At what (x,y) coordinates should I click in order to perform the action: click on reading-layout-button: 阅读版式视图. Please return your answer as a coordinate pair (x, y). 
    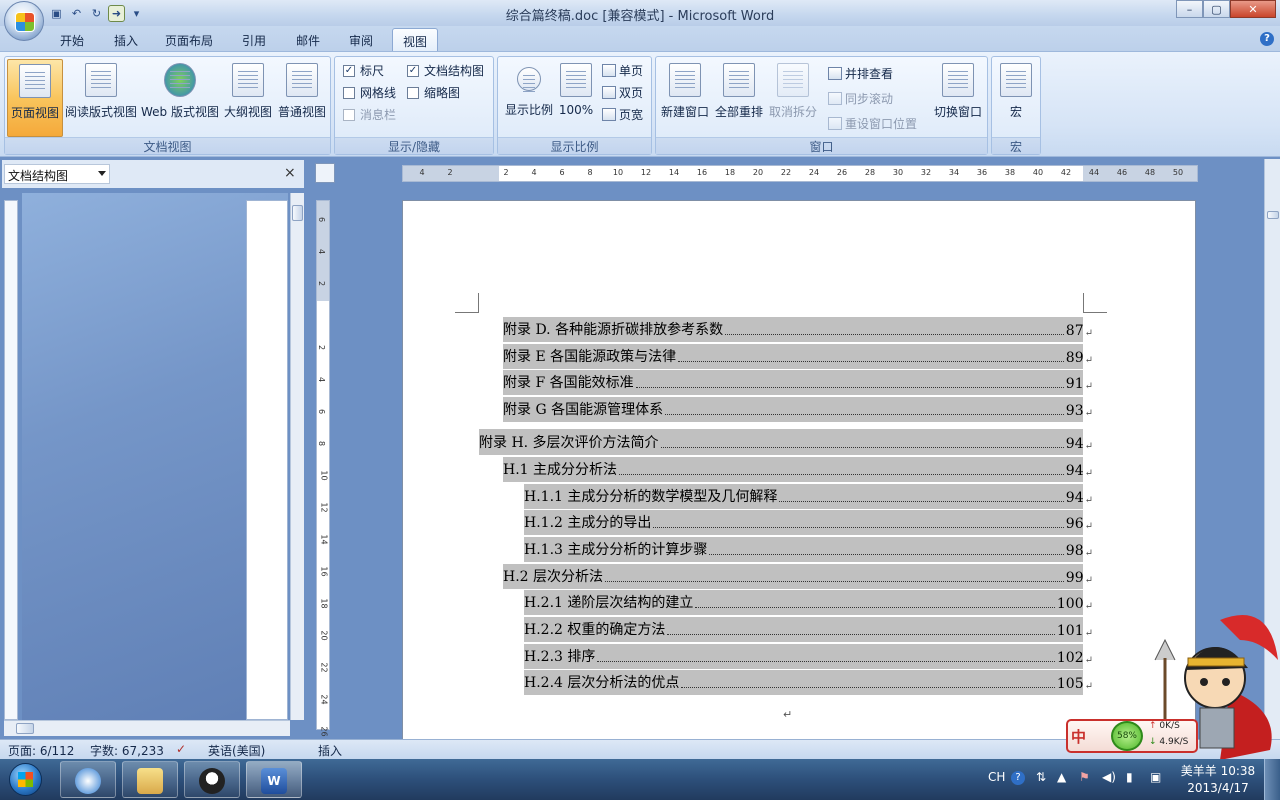
    Looking at the image, I should click on (101, 98).